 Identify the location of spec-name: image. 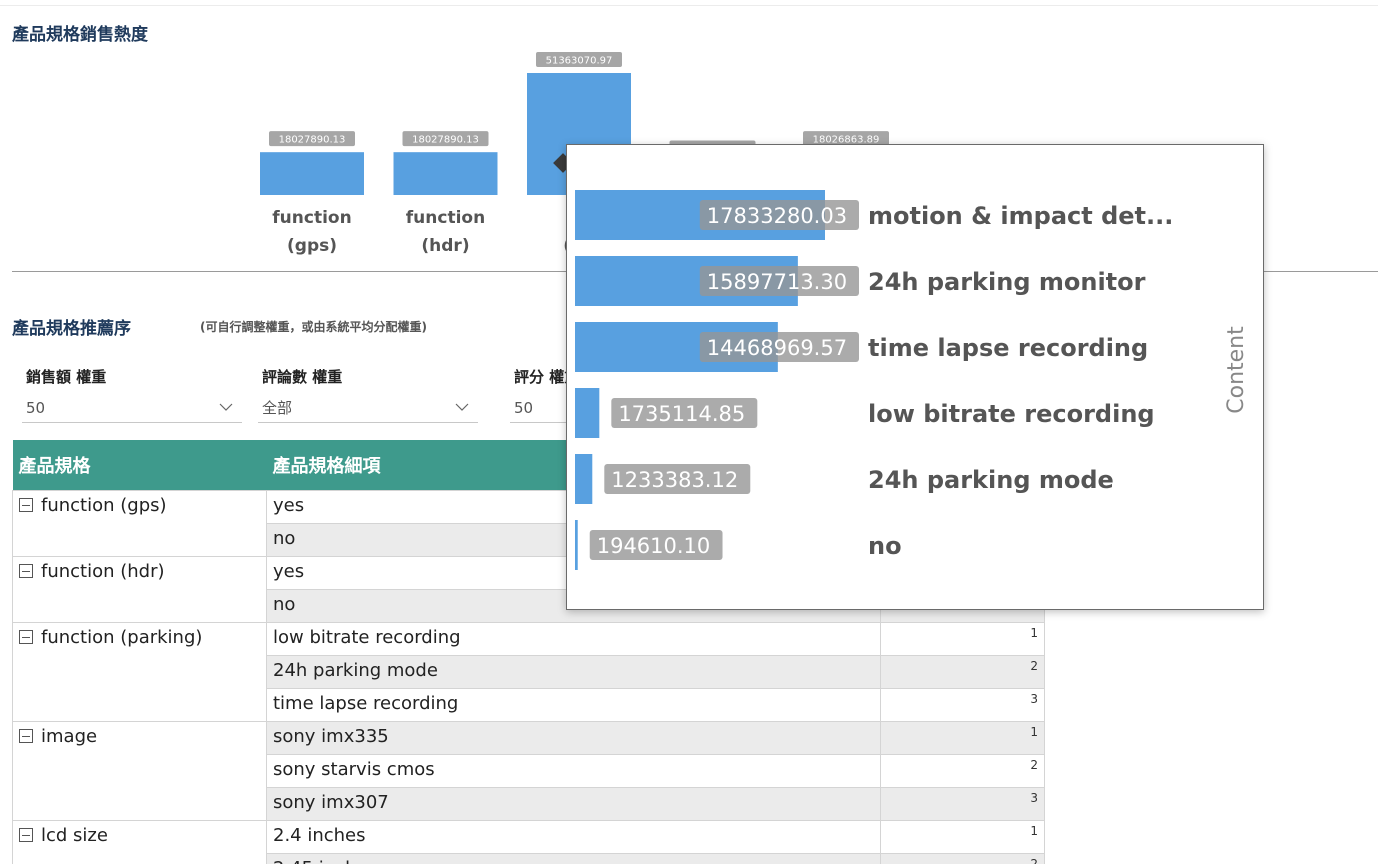
(69, 736).